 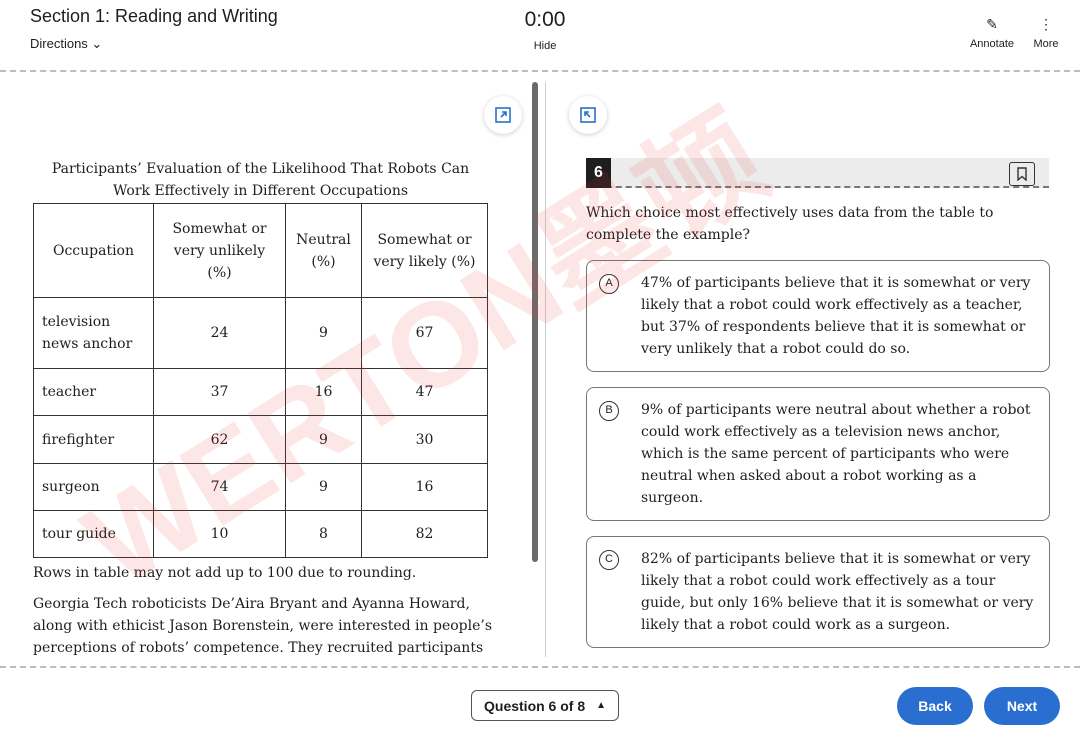 What do you see at coordinates (609, 560) in the screenshot?
I see `choice-letter: C` at bounding box center [609, 560].